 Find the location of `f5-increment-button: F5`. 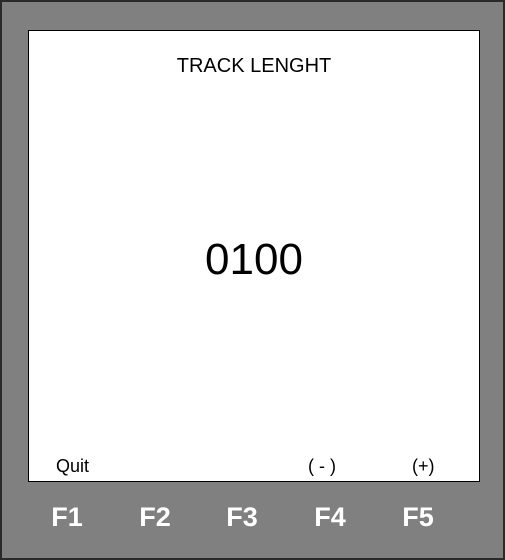

f5-increment-button: F5 is located at coordinates (418, 517).